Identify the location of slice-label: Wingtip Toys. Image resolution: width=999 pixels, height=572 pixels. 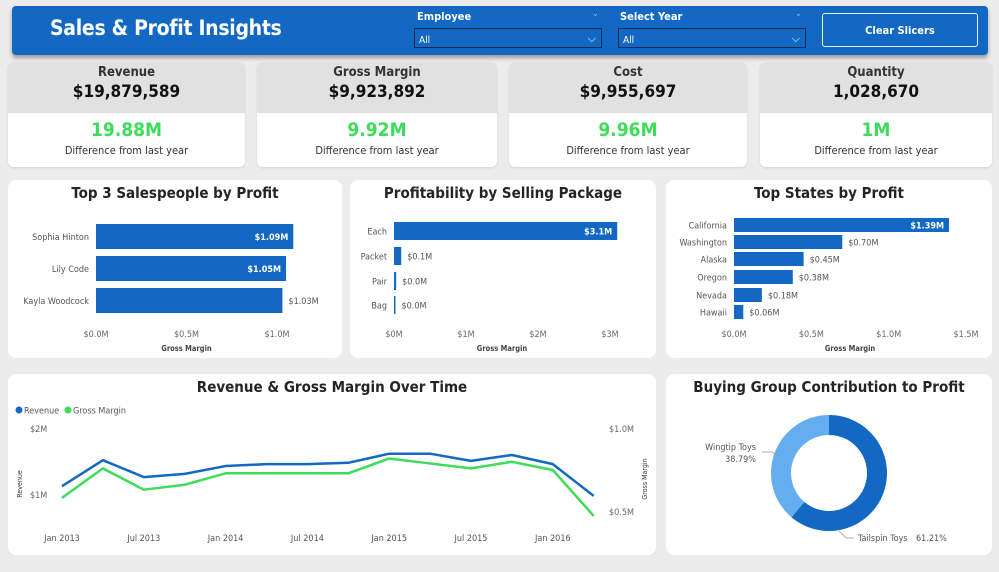
(730, 448).